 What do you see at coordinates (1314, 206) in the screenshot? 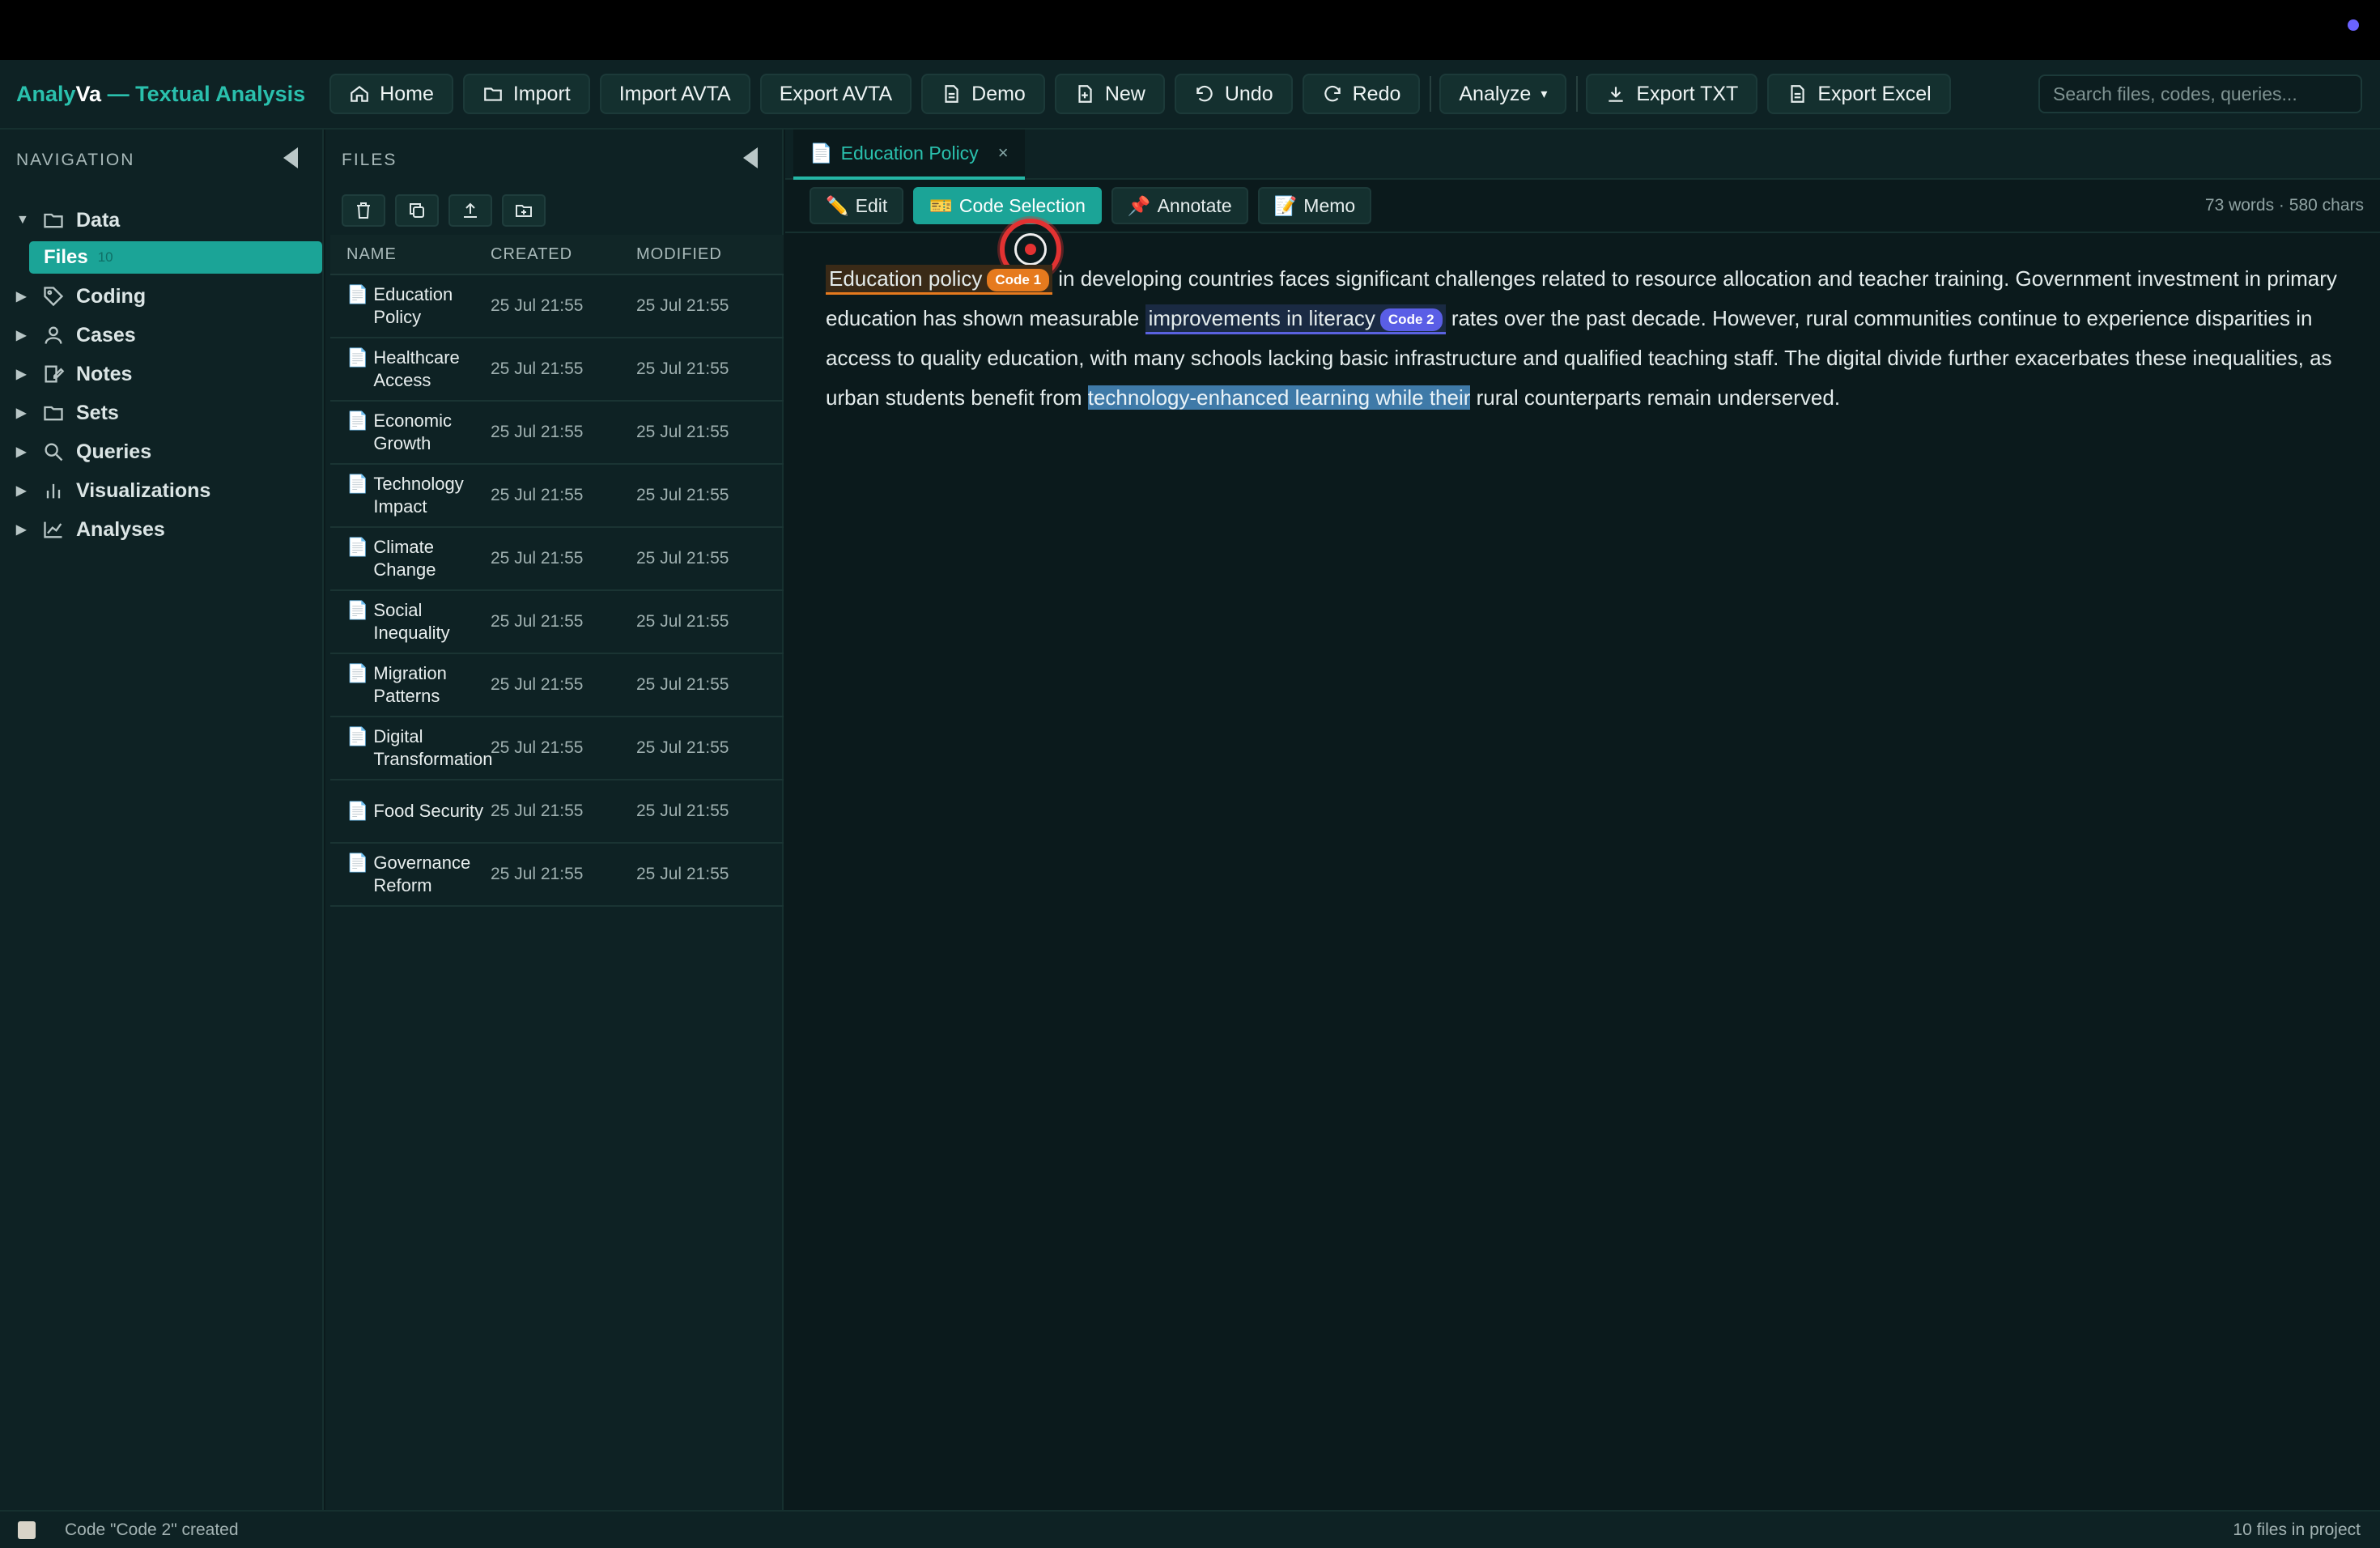
I see `memo-button: 📝 Memo` at bounding box center [1314, 206].